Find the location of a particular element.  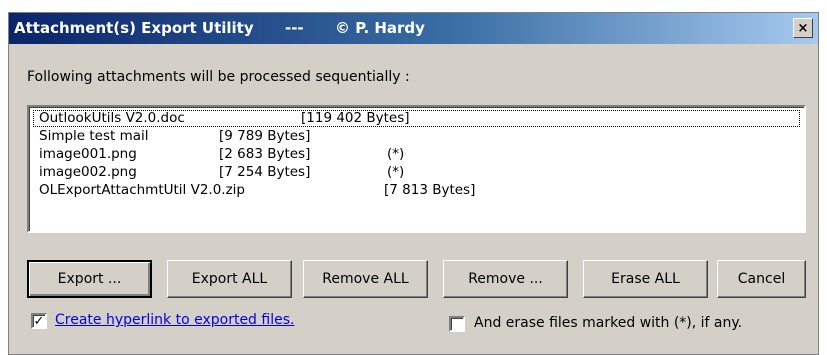

cancel-button: Cancel is located at coordinates (761, 279).